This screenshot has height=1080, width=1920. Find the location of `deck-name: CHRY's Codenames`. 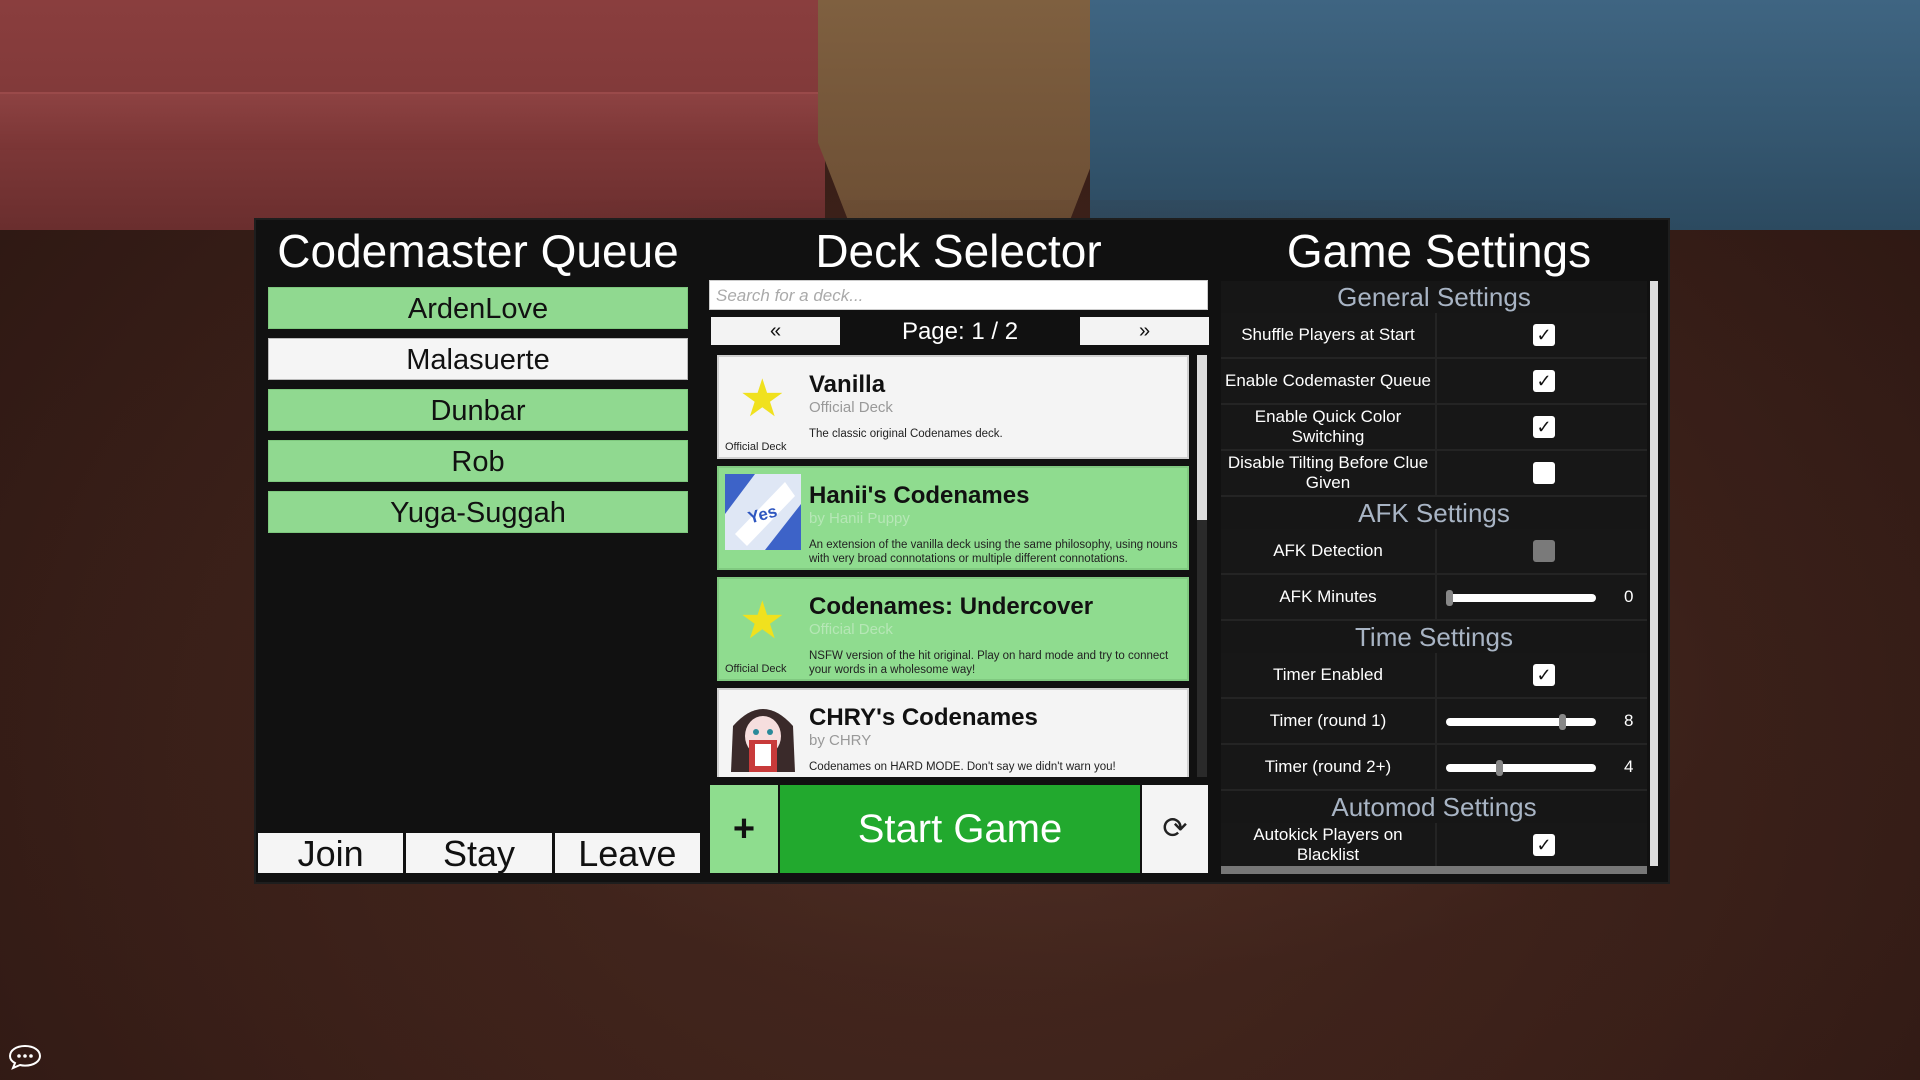

deck-name: CHRY's Codenames is located at coordinates (923, 717).